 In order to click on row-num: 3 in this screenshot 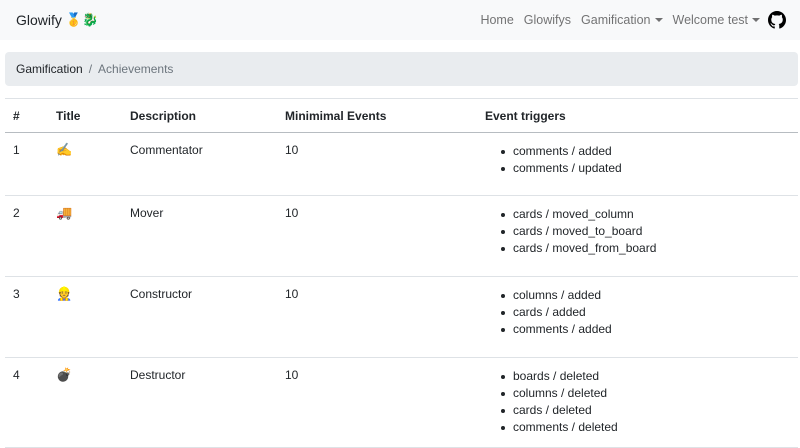, I will do `click(26, 317)`.